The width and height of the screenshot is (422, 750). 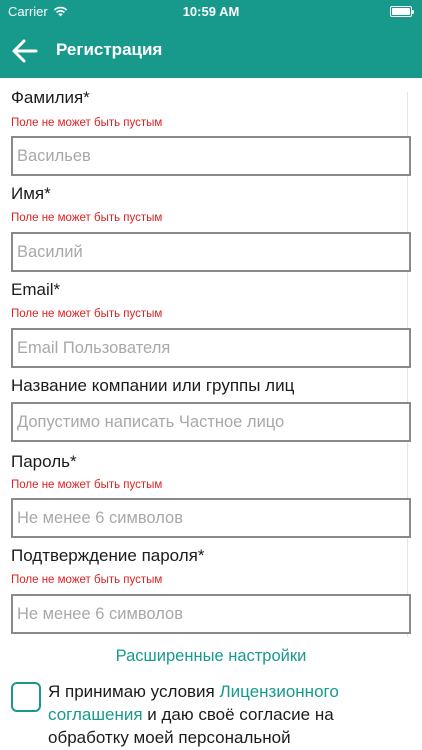 What do you see at coordinates (402, 11) in the screenshot?
I see `battery-icon` at bounding box center [402, 11].